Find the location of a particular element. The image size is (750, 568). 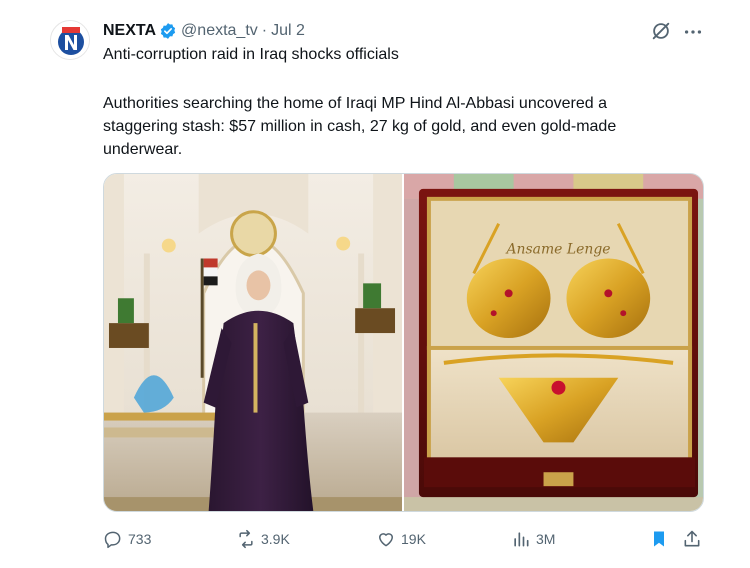

repost-icon is located at coordinates (246, 539).